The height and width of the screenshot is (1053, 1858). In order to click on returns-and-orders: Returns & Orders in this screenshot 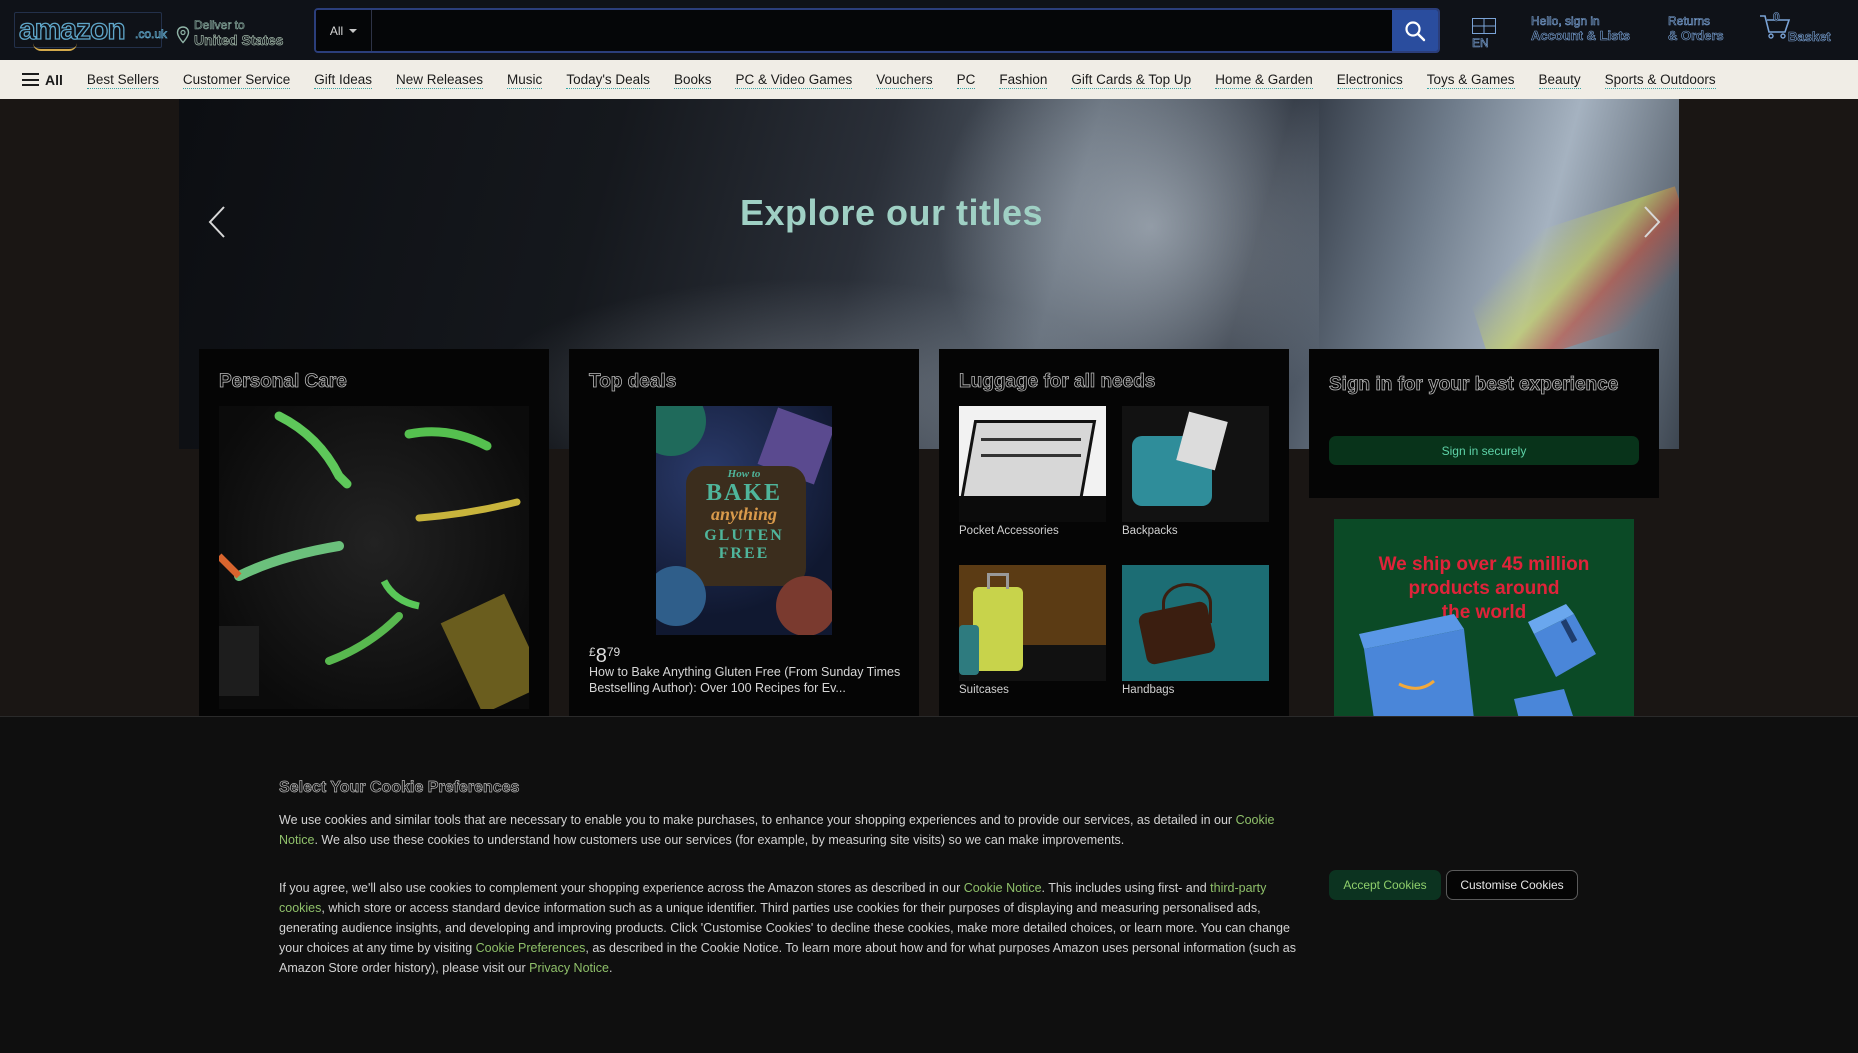, I will do `click(1696, 29)`.